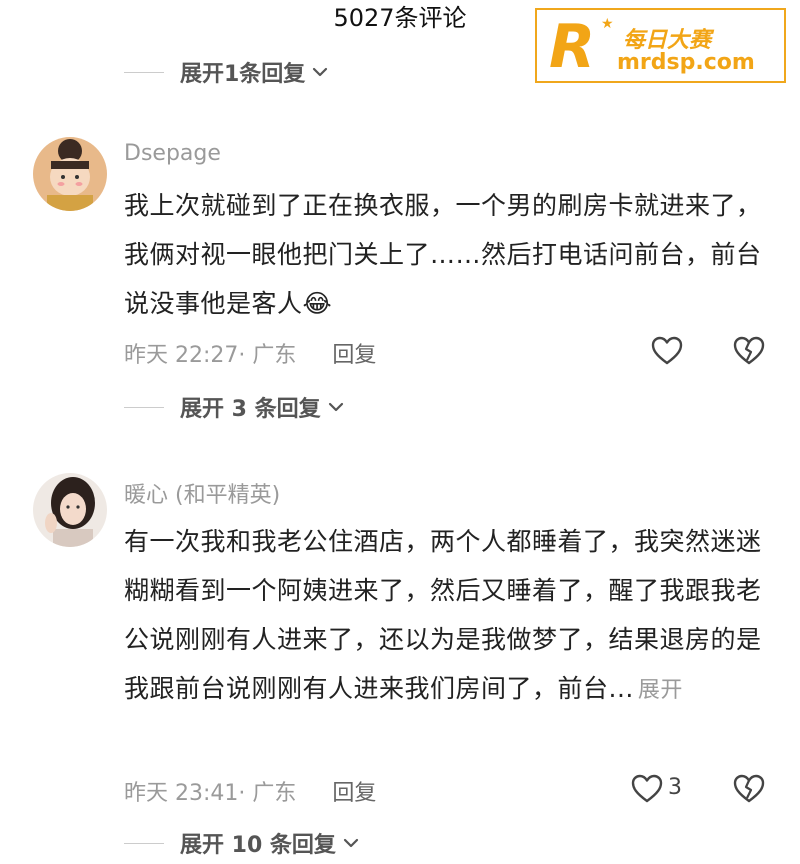  What do you see at coordinates (660, 45) in the screenshot?
I see `watermark-logo: R ★ 每日大赛 mrdsp.com` at bounding box center [660, 45].